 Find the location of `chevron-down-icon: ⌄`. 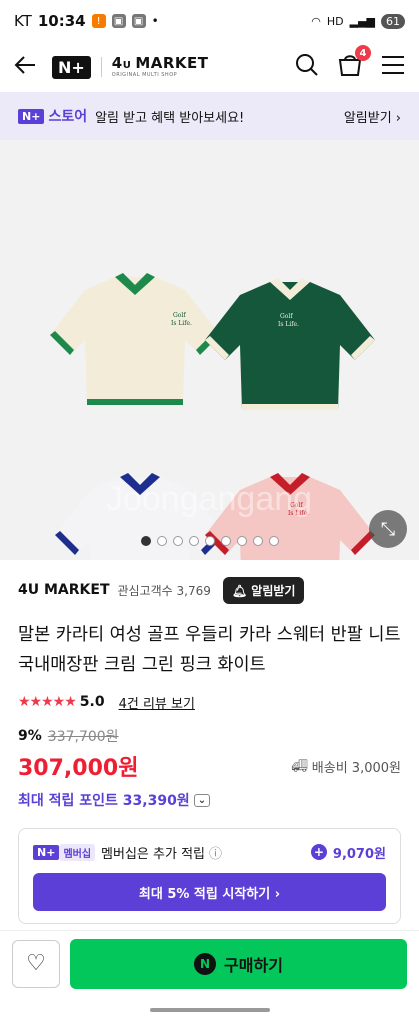

chevron-down-icon: ⌄ is located at coordinates (202, 800).